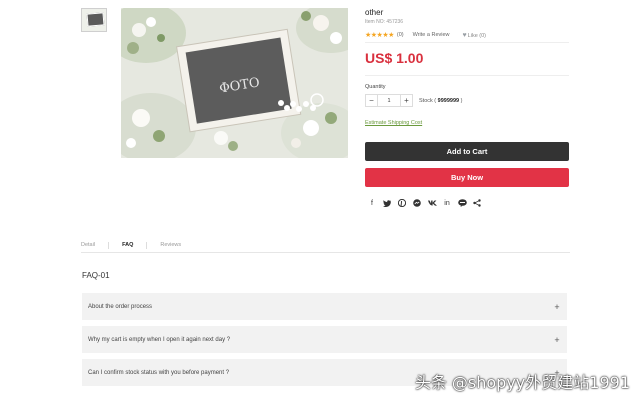  Describe the element at coordinates (234, 83) in the screenshot. I see `product-main-image: ΦΟΤΟ` at that location.